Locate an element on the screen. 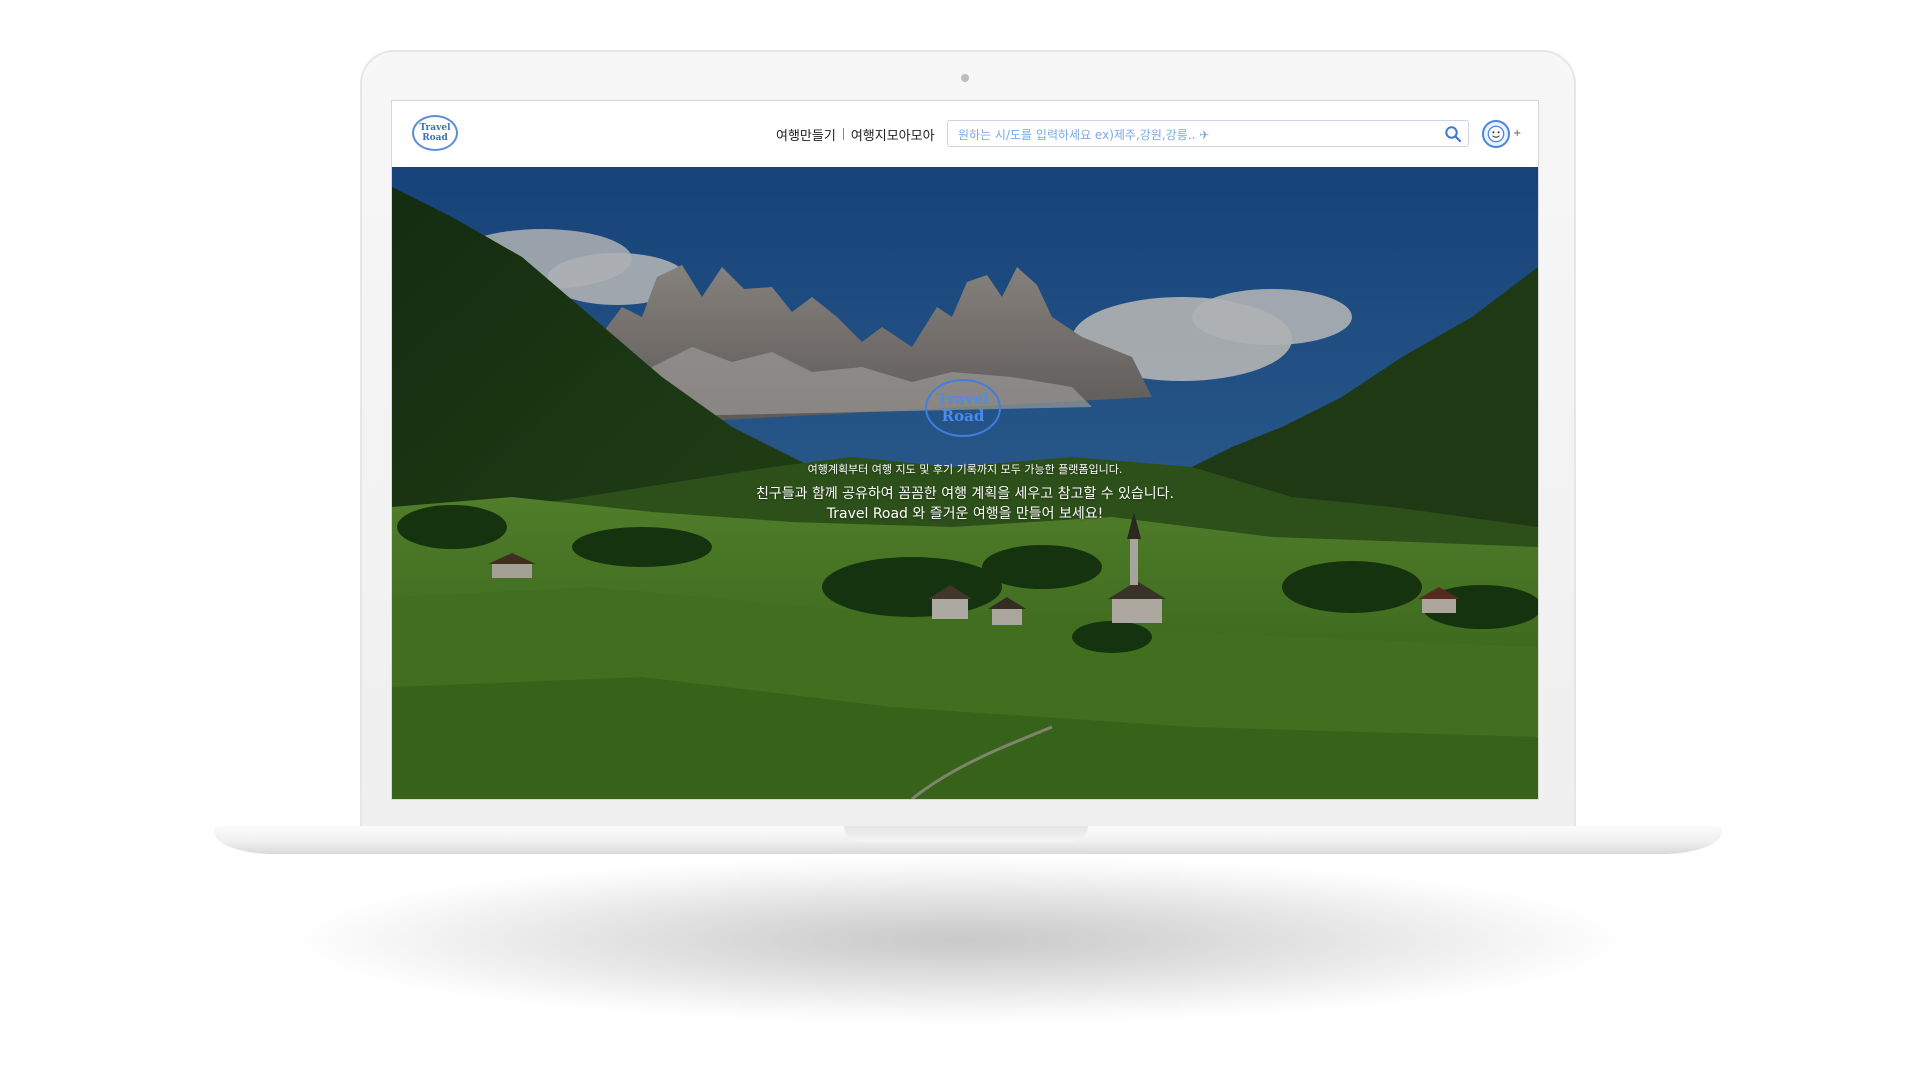 Image resolution: width=1920 pixels, height=1080 pixels. nav-divider is located at coordinates (843, 134).